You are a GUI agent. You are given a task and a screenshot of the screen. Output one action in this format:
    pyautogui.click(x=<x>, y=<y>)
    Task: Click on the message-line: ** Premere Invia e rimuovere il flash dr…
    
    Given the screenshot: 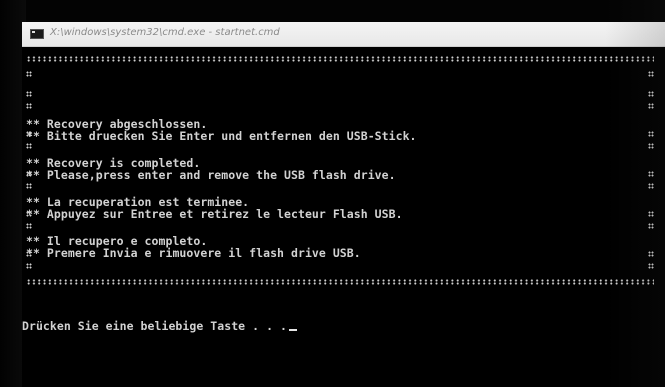 What is the action you would take?
    pyautogui.click(x=193, y=253)
    